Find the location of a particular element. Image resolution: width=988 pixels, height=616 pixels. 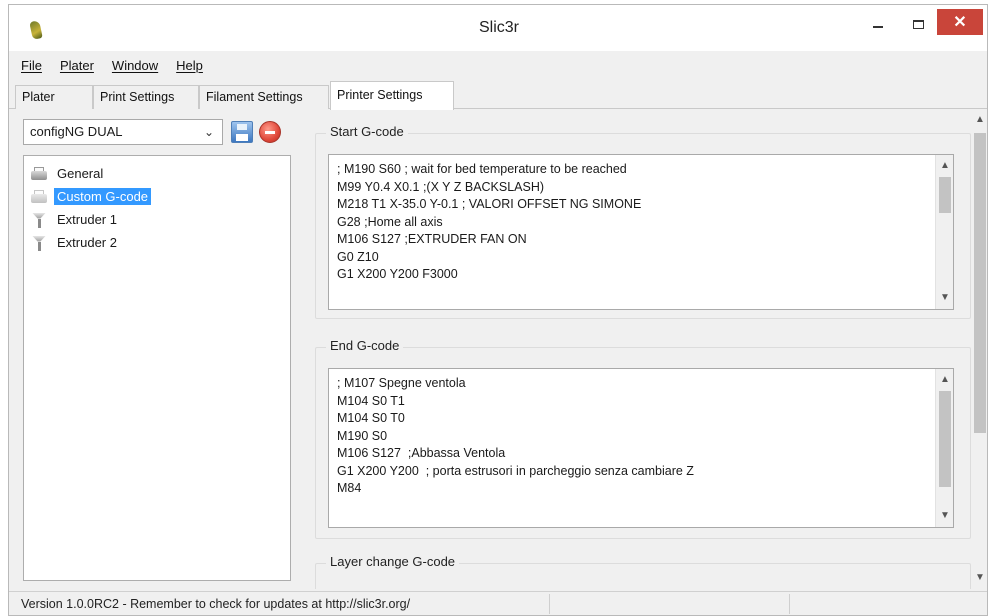

code-line: M104 S0 T1 is located at coordinates (371, 400).